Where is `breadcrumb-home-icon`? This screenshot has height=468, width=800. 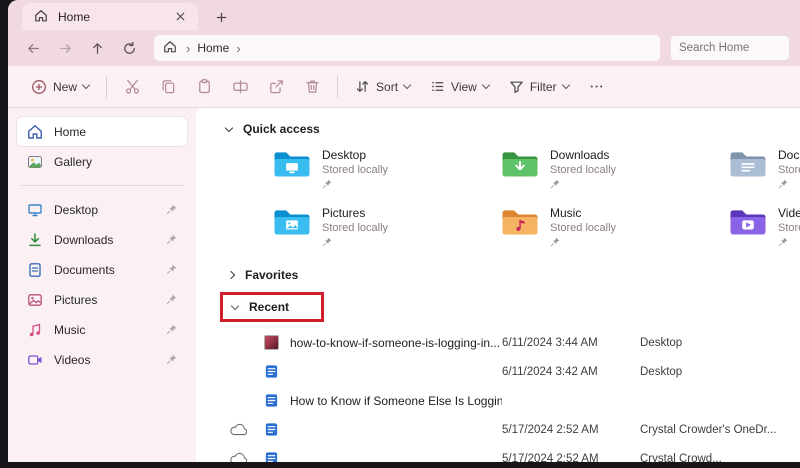 breadcrumb-home-icon is located at coordinates (171, 48).